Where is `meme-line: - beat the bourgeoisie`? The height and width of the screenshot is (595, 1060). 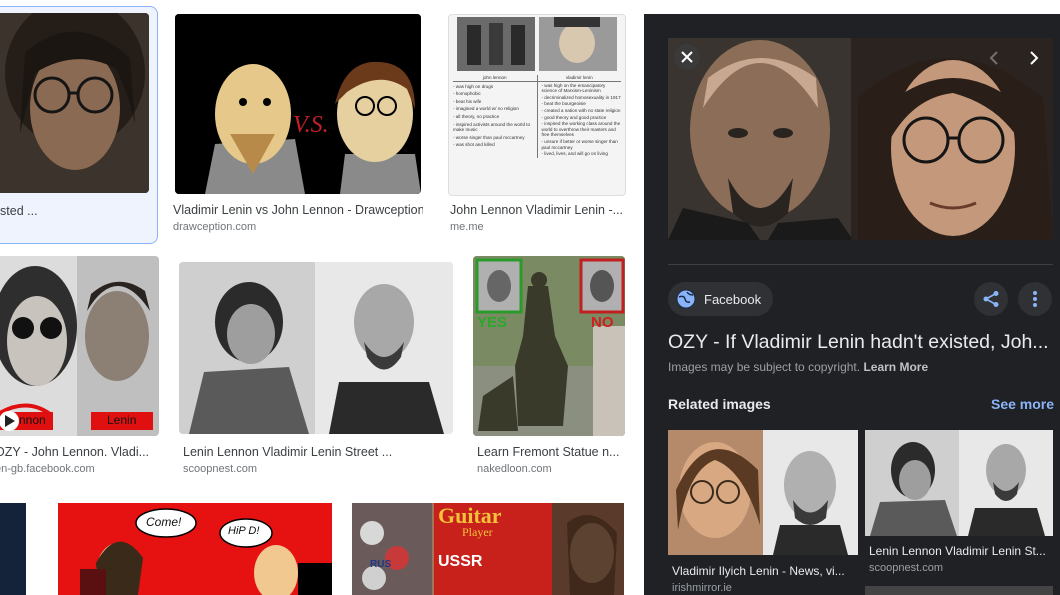
meme-line: - beat the bourgeoisie is located at coordinates (563, 104).